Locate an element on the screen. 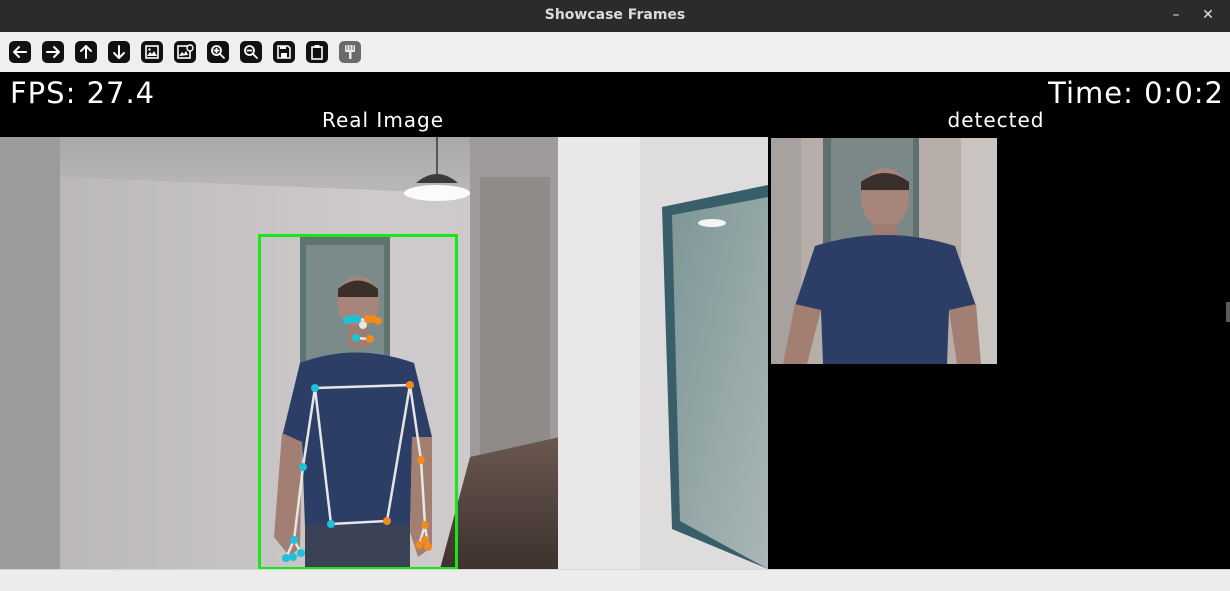  window-title: Showcase Frames is located at coordinates (615, 15).